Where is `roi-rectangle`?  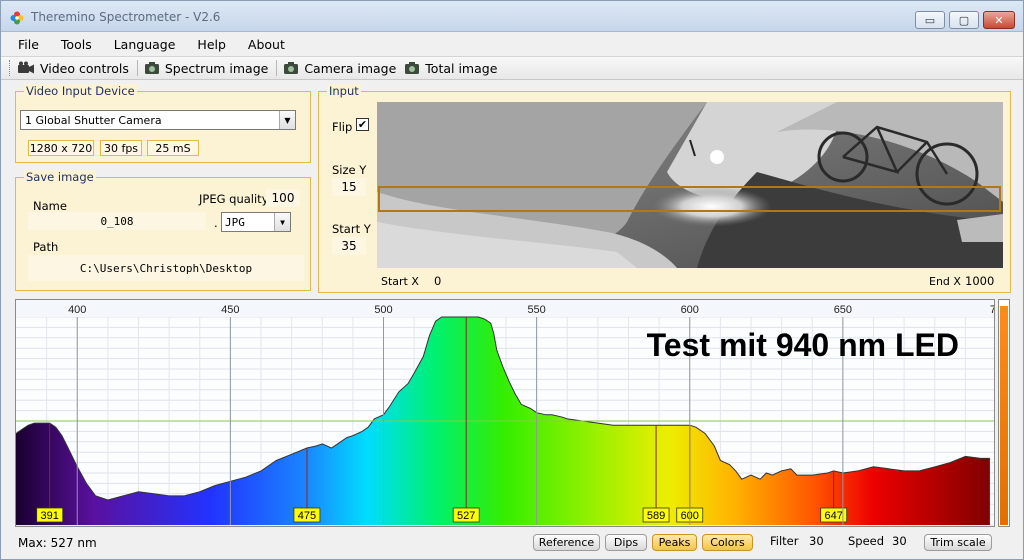 roi-rectangle is located at coordinates (689, 199).